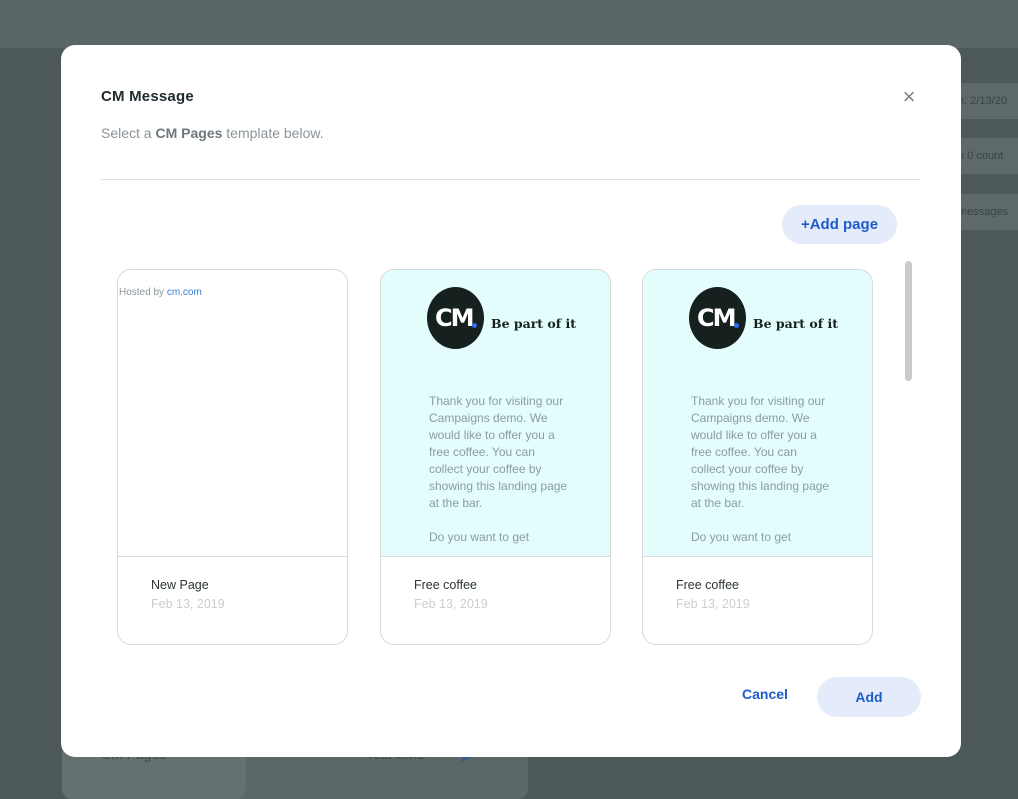  What do you see at coordinates (232, 413) in the screenshot?
I see `card-preview: Hosted by cm.com` at bounding box center [232, 413].